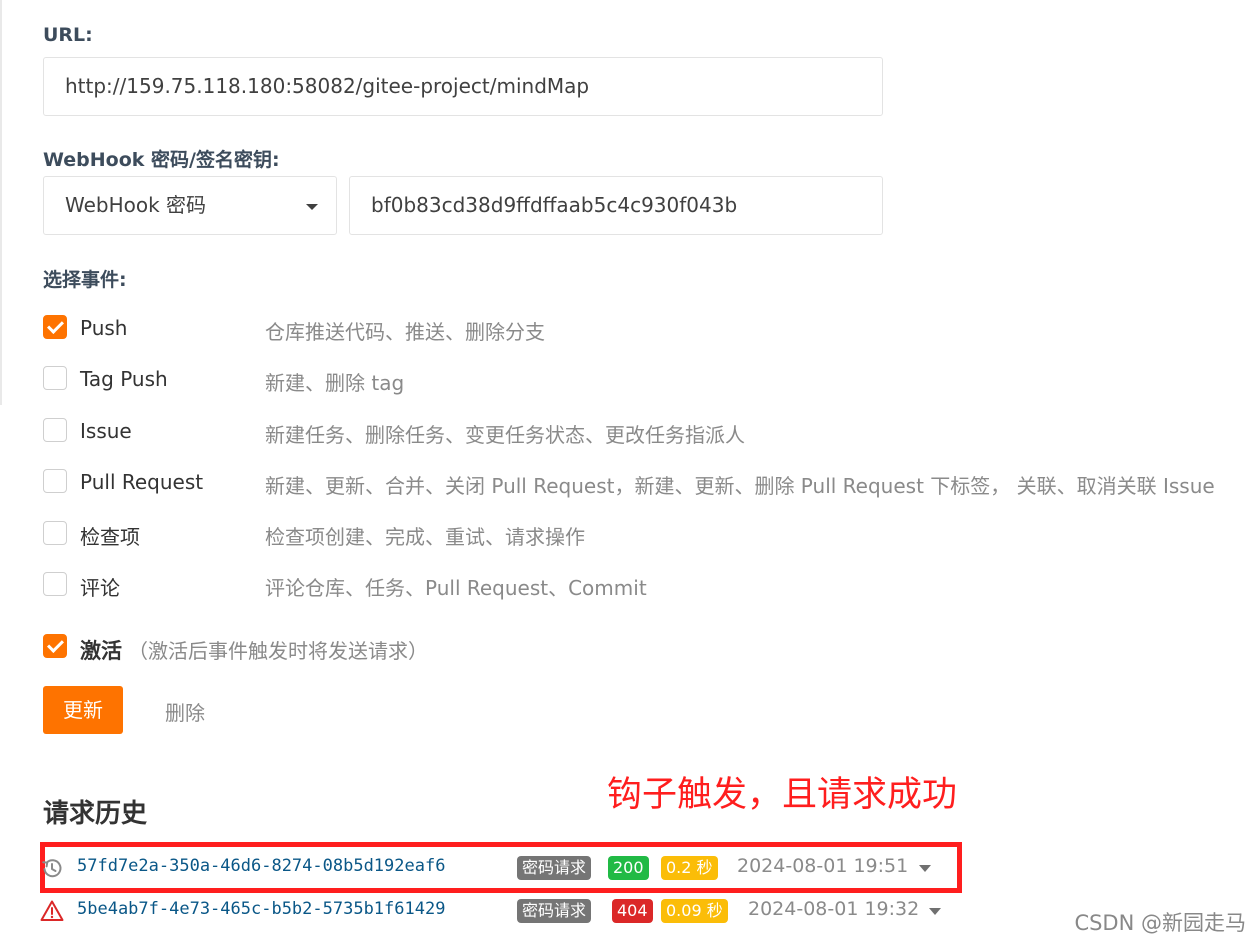 This screenshot has height=945, width=1254. I want to click on url-label: URL:, so click(68, 35).